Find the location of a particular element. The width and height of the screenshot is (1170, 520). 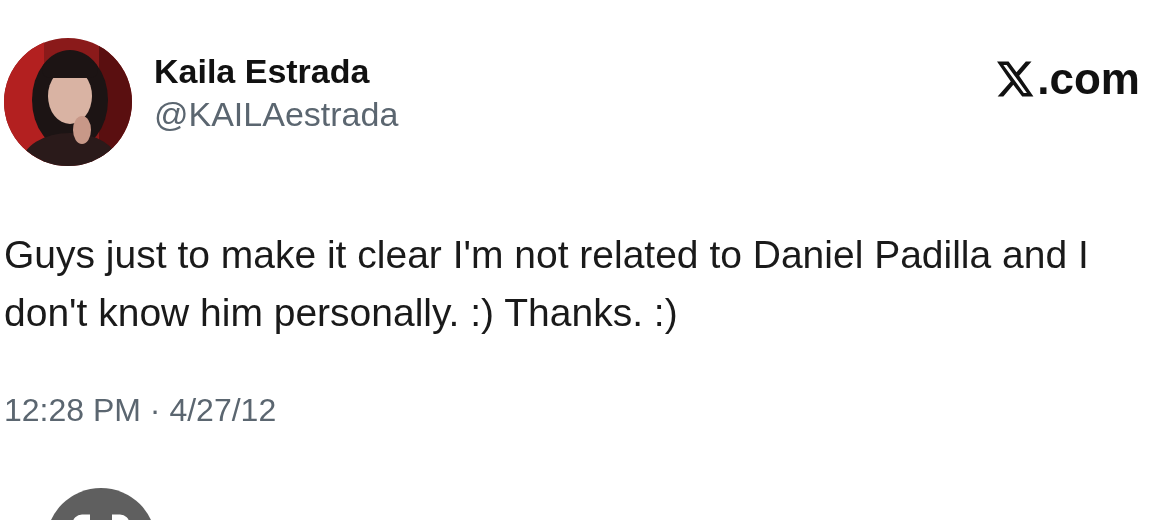

author-handle: @KAILAestrada is located at coordinates (277, 114).